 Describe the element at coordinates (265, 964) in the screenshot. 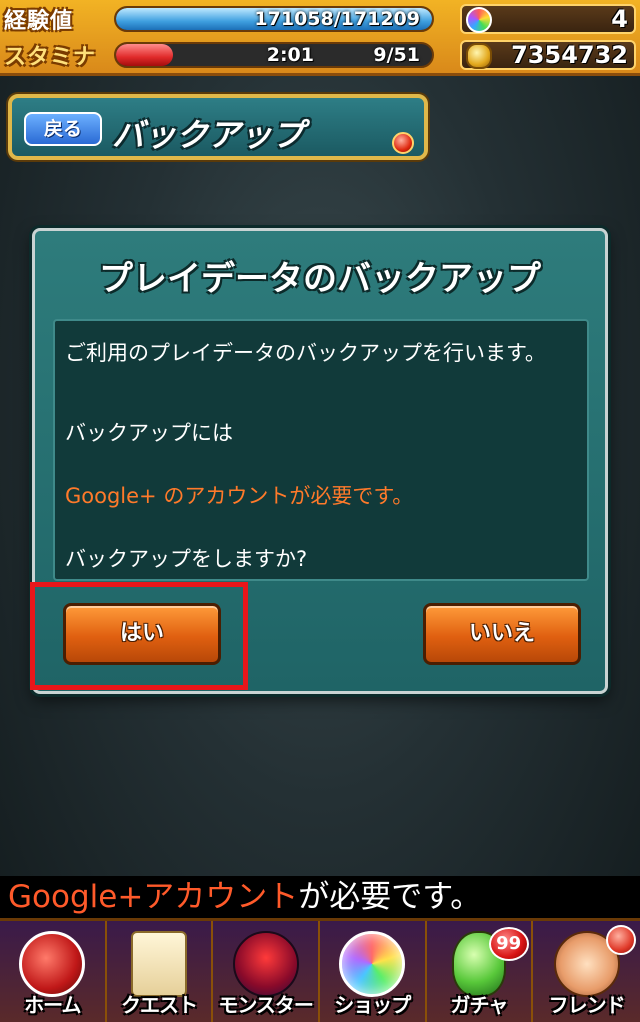

I see `monster-icon` at that location.